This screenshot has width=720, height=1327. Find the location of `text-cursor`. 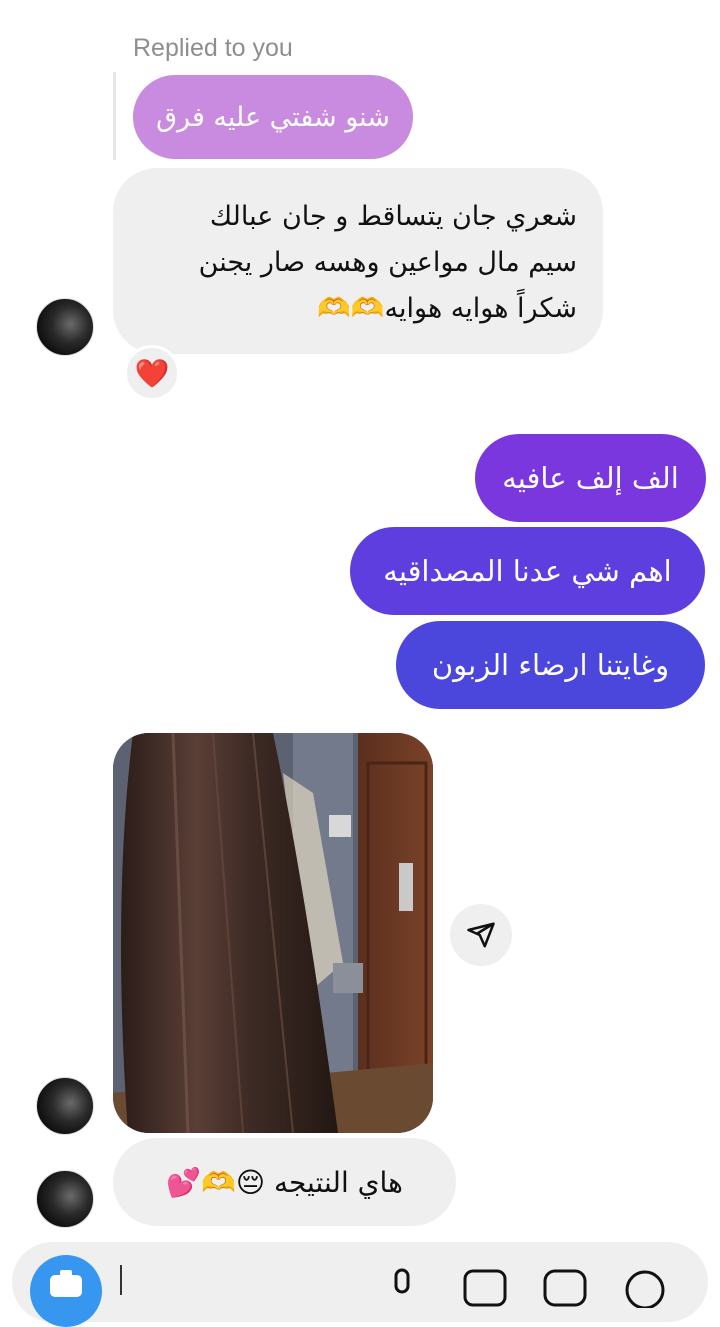

text-cursor is located at coordinates (121, 1280).